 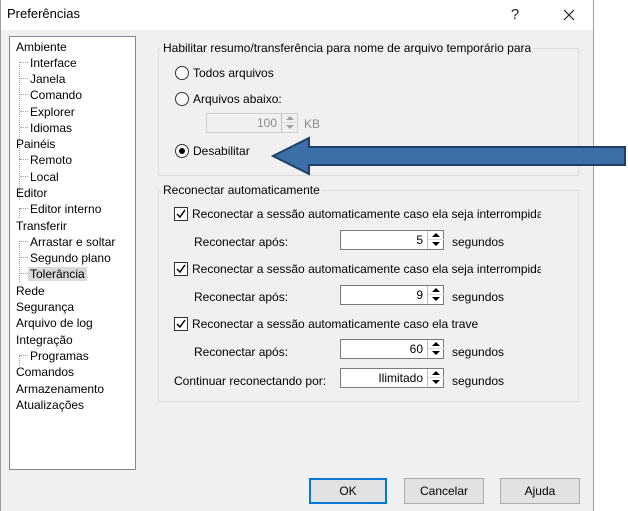 I want to click on reconnect-hang-checkbox, so click(x=181, y=324).